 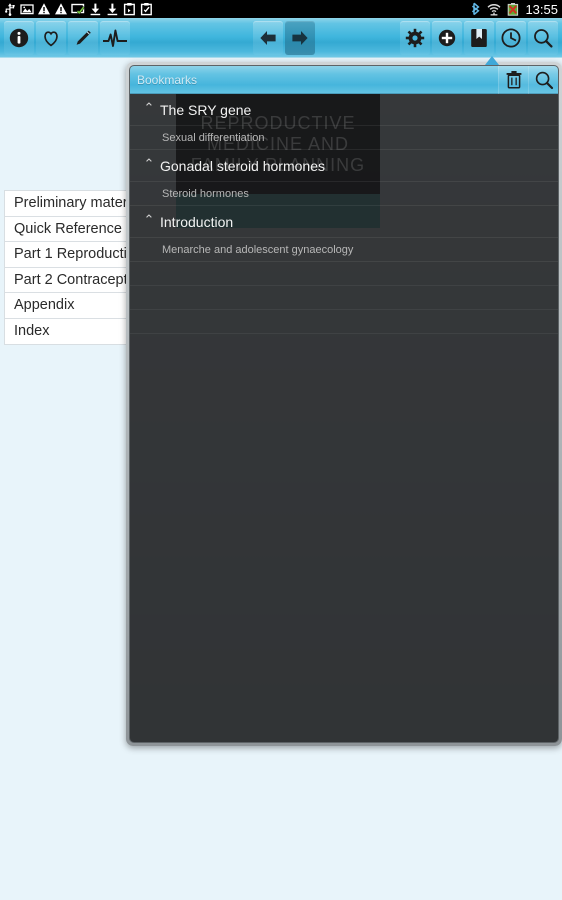 I want to click on clipboard-icon, so click(x=129, y=9).